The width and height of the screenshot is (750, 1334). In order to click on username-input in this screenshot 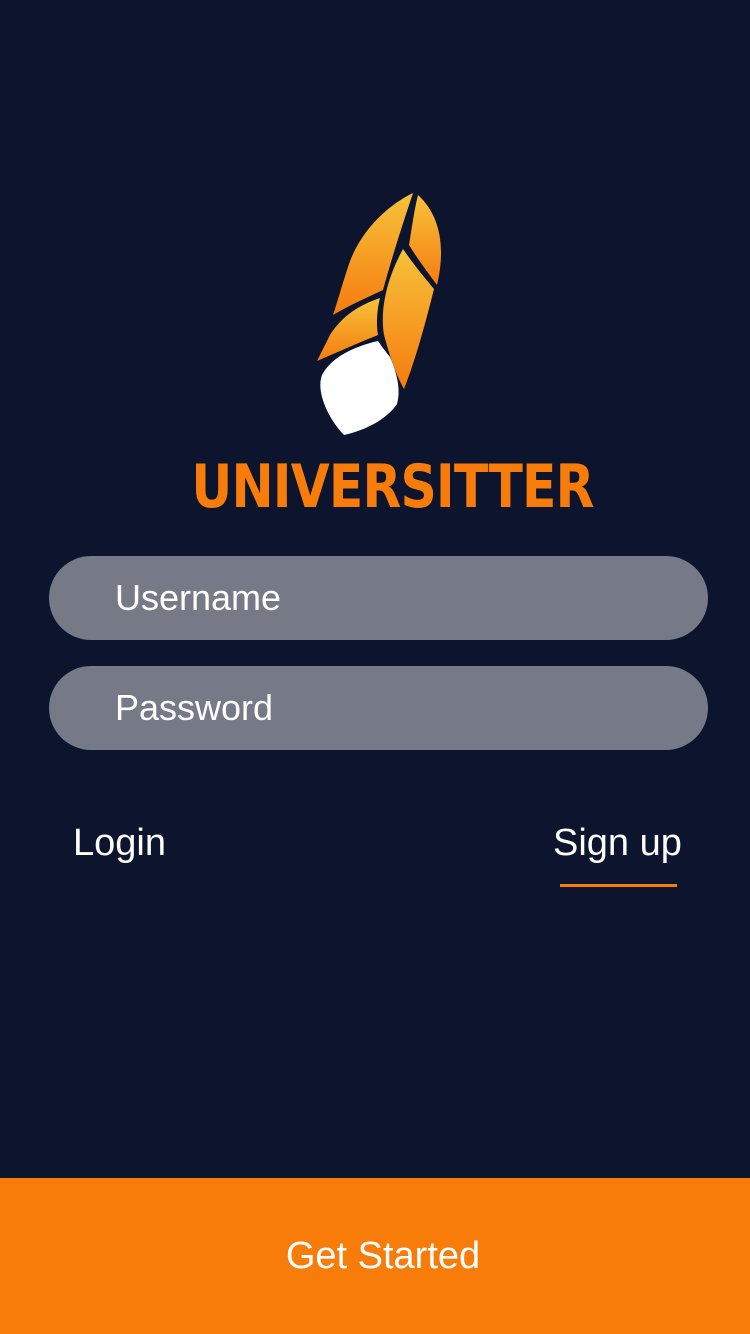, I will do `click(378, 598)`.